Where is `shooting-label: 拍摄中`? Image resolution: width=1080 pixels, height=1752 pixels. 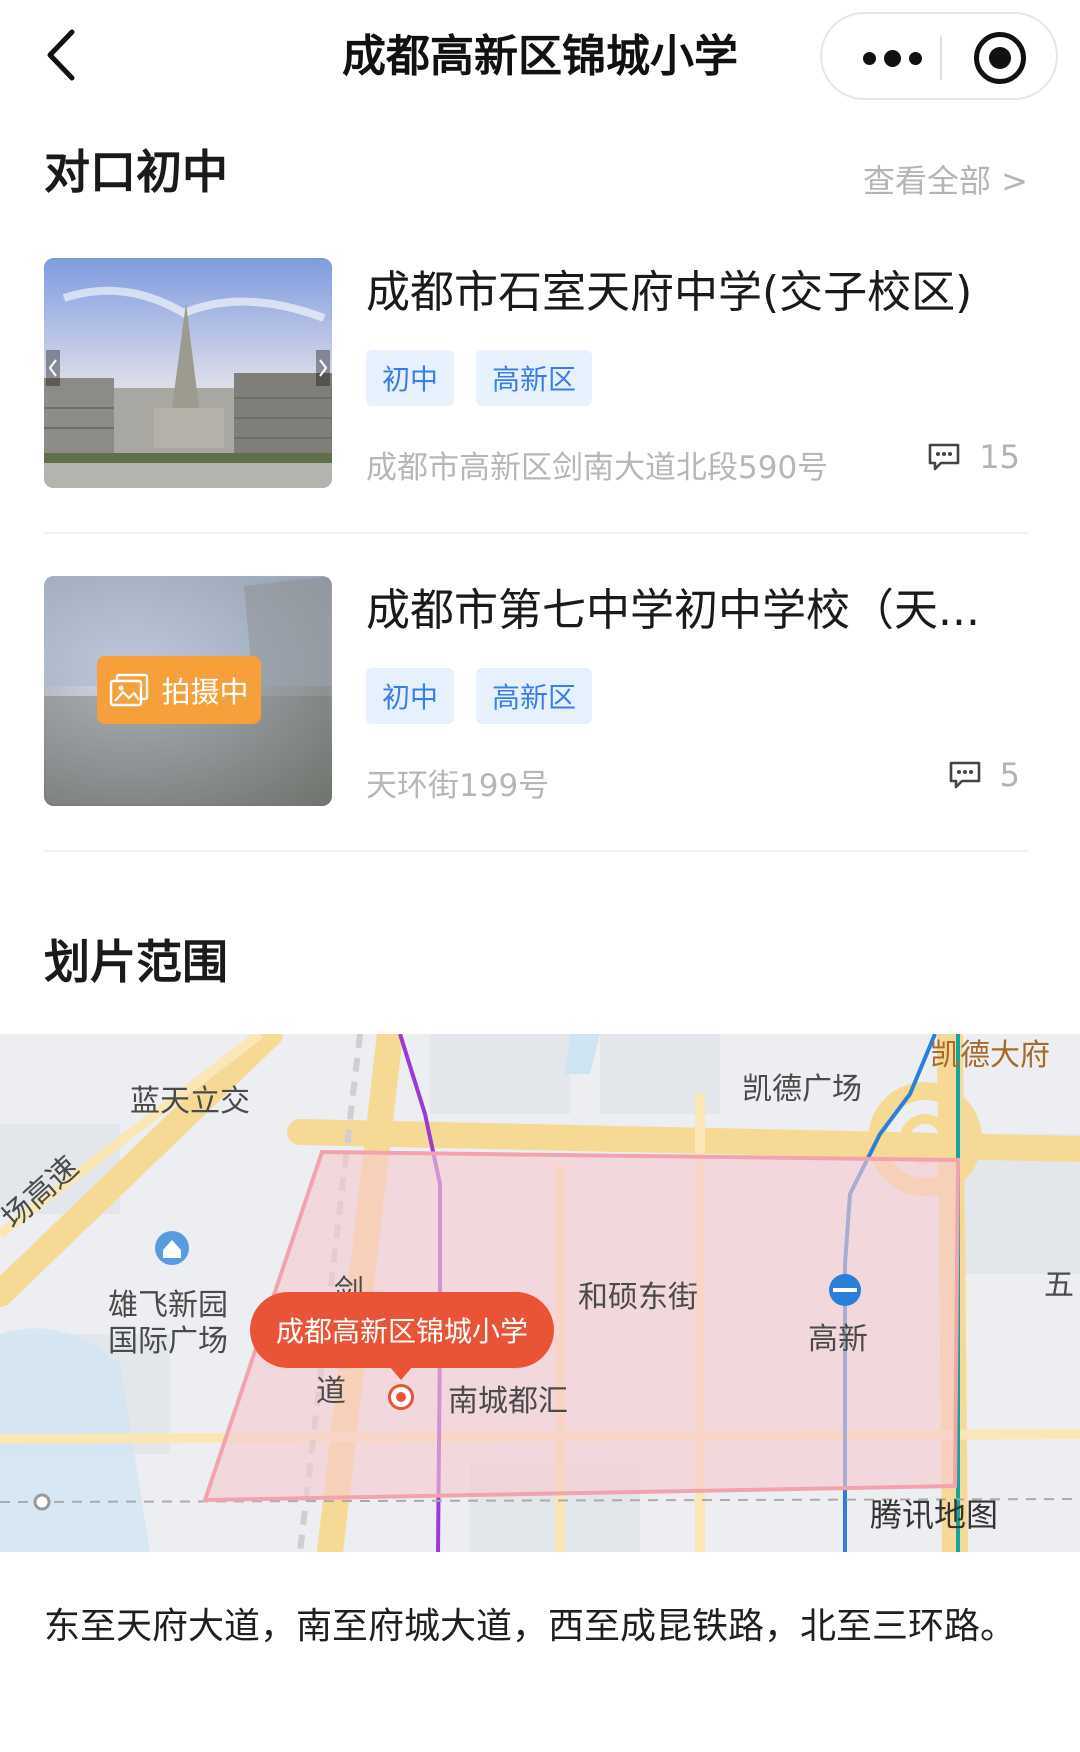 shooting-label: 拍摄中 is located at coordinates (205, 692).